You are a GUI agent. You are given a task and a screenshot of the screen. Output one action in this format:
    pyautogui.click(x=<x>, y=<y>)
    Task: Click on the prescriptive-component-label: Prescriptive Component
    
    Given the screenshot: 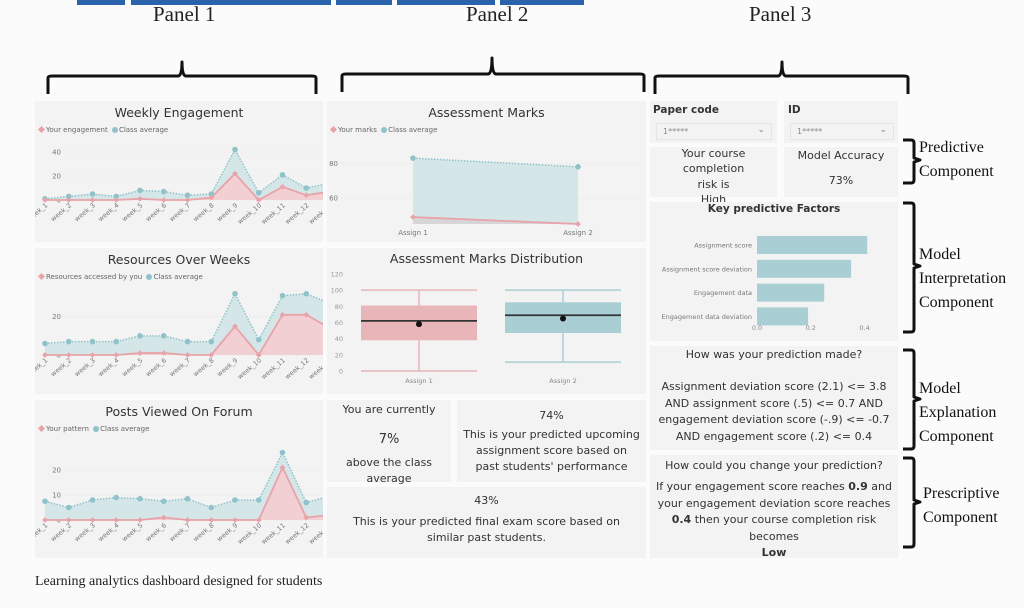 What is the action you would take?
    pyautogui.click(x=961, y=506)
    